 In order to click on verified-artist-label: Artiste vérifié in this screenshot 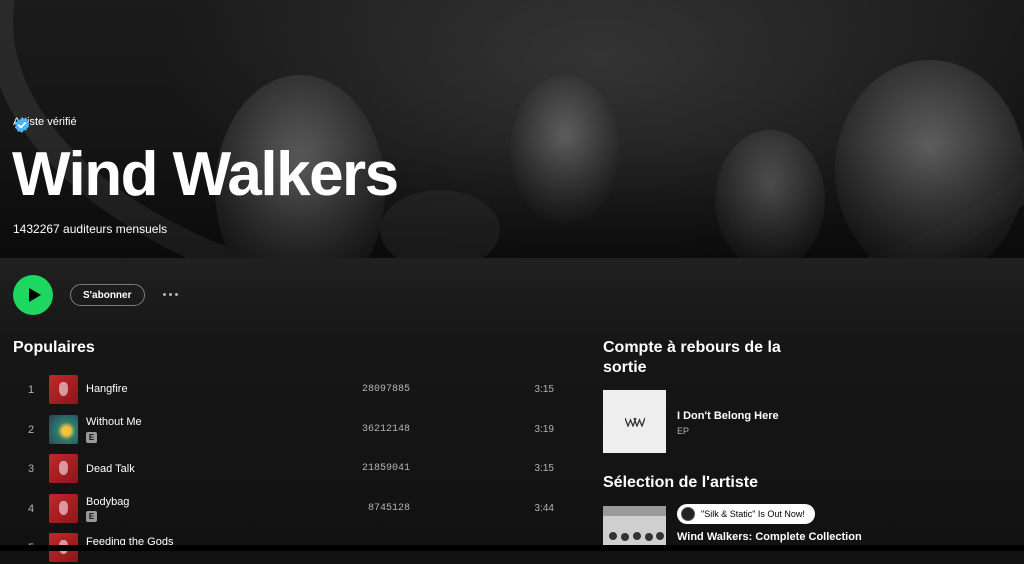, I will do `click(45, 124)`.